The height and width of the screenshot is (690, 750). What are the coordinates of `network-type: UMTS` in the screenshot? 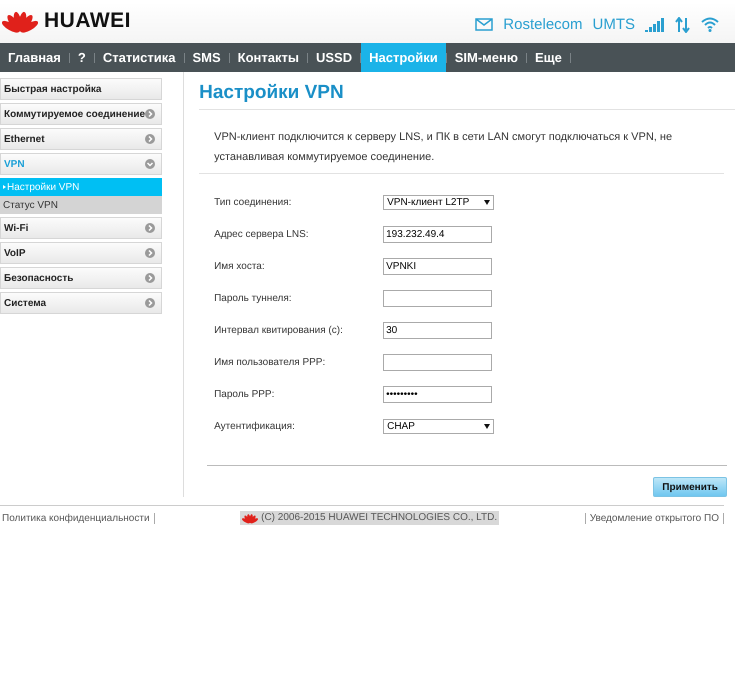 It's located at (613, 24).